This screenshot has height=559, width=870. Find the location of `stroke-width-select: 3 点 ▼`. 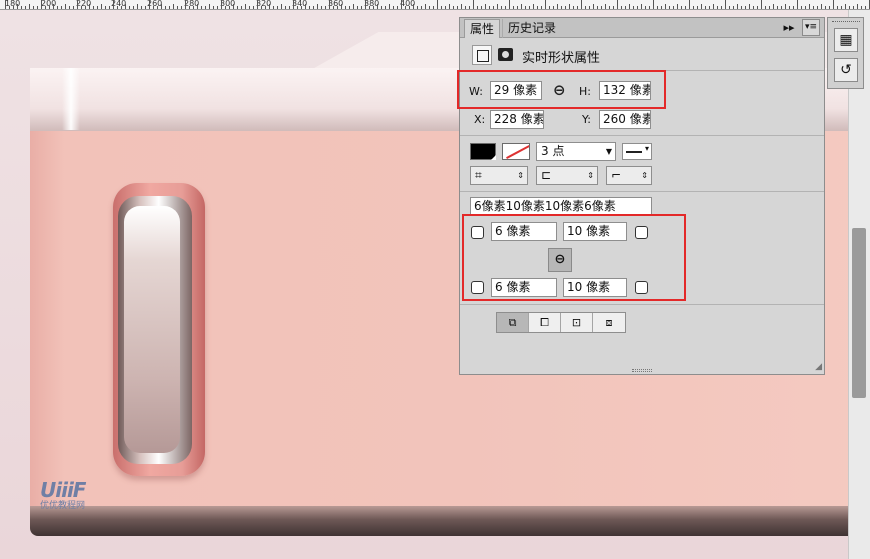

stroke-width-select: 3 点 ▼ is located at coordinates (576, 151).